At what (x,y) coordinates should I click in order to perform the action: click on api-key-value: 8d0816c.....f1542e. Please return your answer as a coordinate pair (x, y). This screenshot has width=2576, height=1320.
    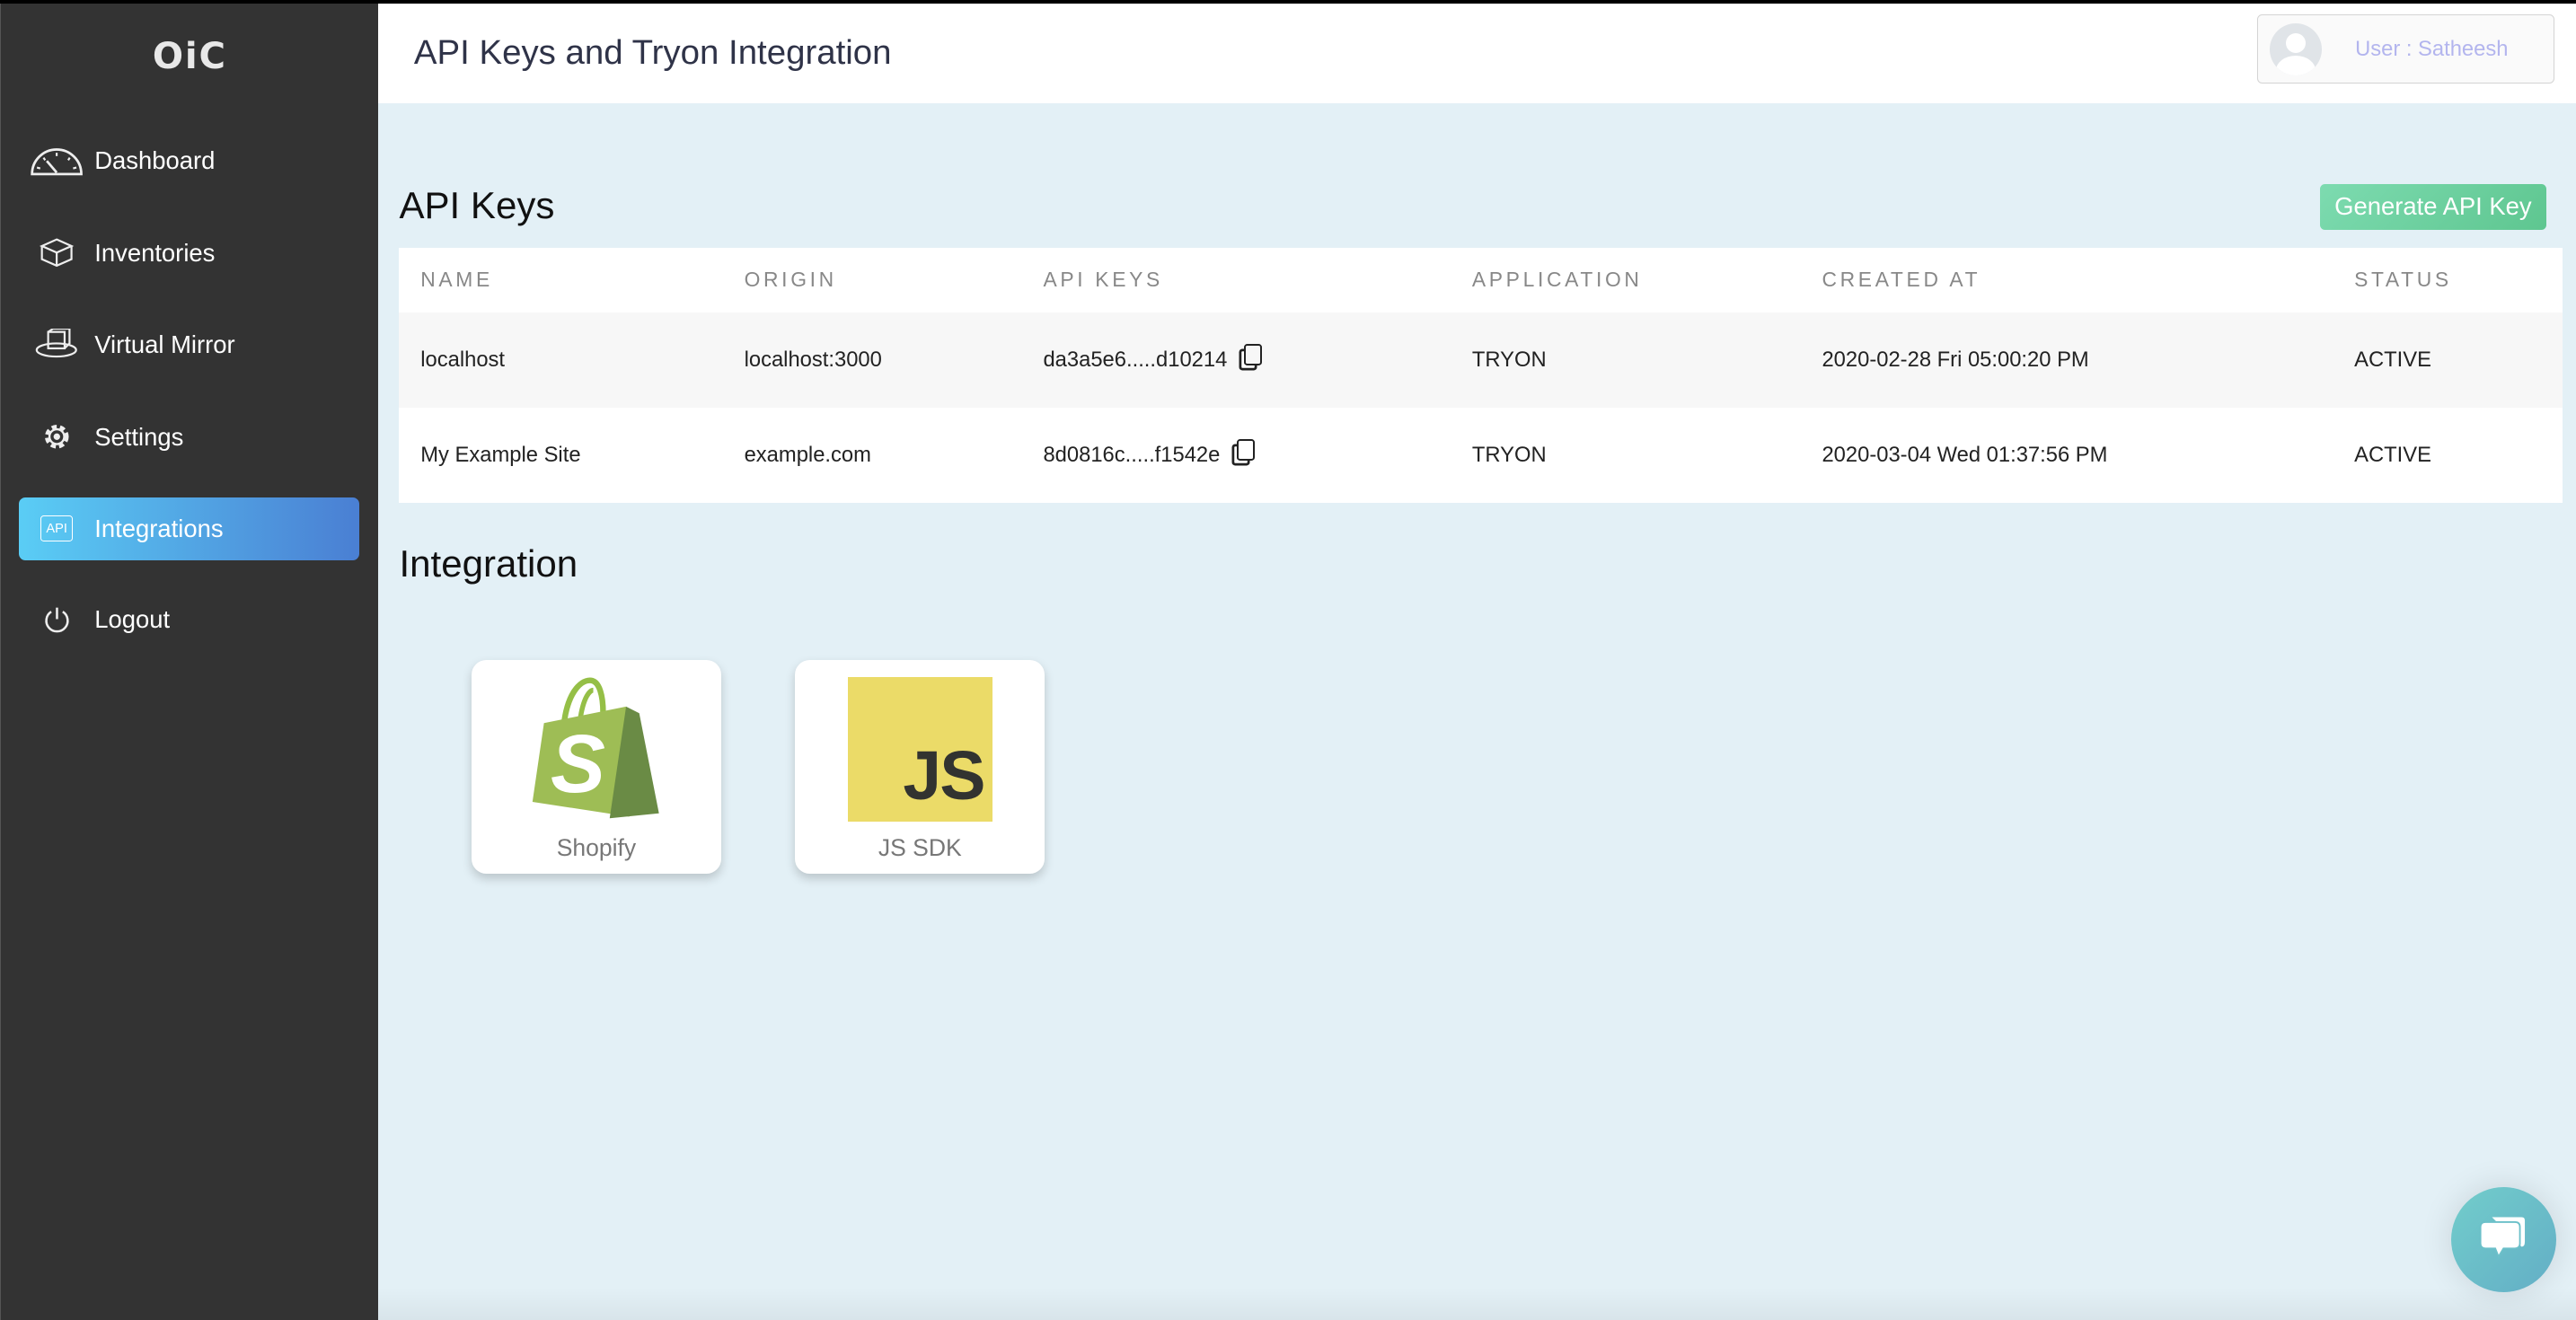
    Looking at the image, I should click on (1132, 454).